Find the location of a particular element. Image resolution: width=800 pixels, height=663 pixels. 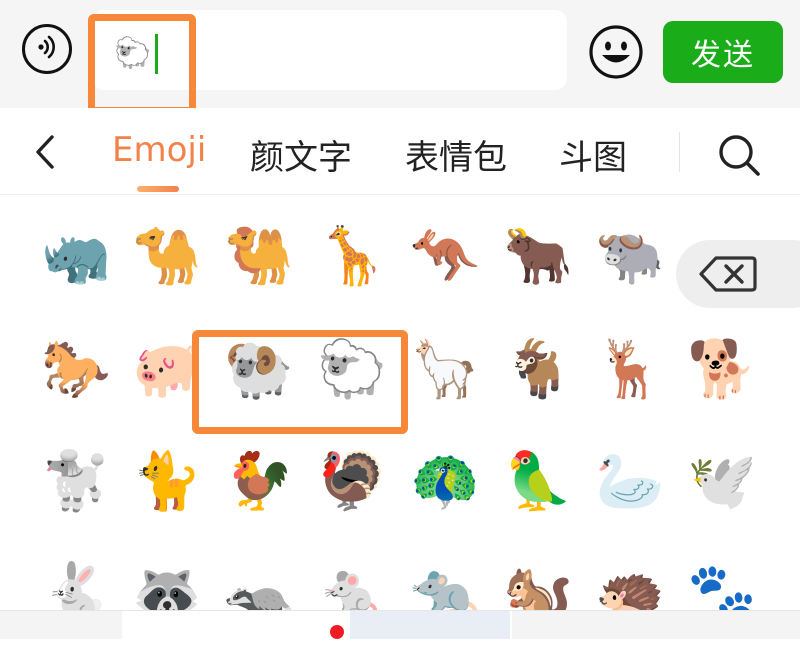

voice-icon is located at coordinates (47, 49).